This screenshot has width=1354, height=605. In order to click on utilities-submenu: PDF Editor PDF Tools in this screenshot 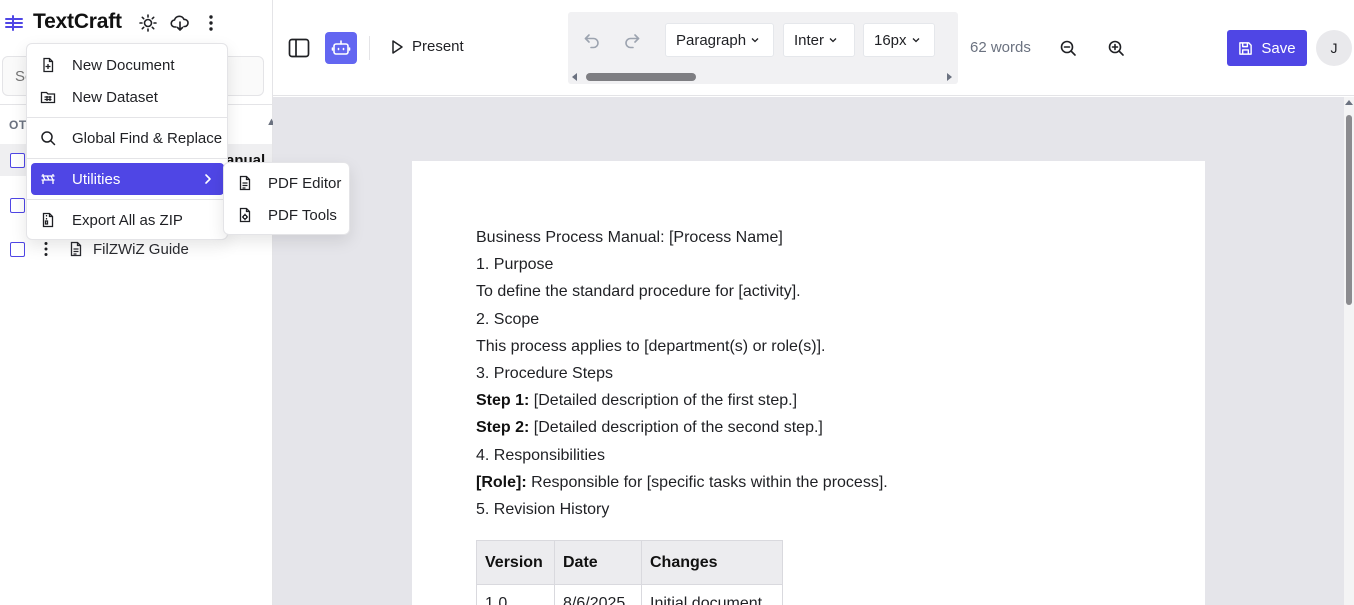, I will do `click(286, 198)`.